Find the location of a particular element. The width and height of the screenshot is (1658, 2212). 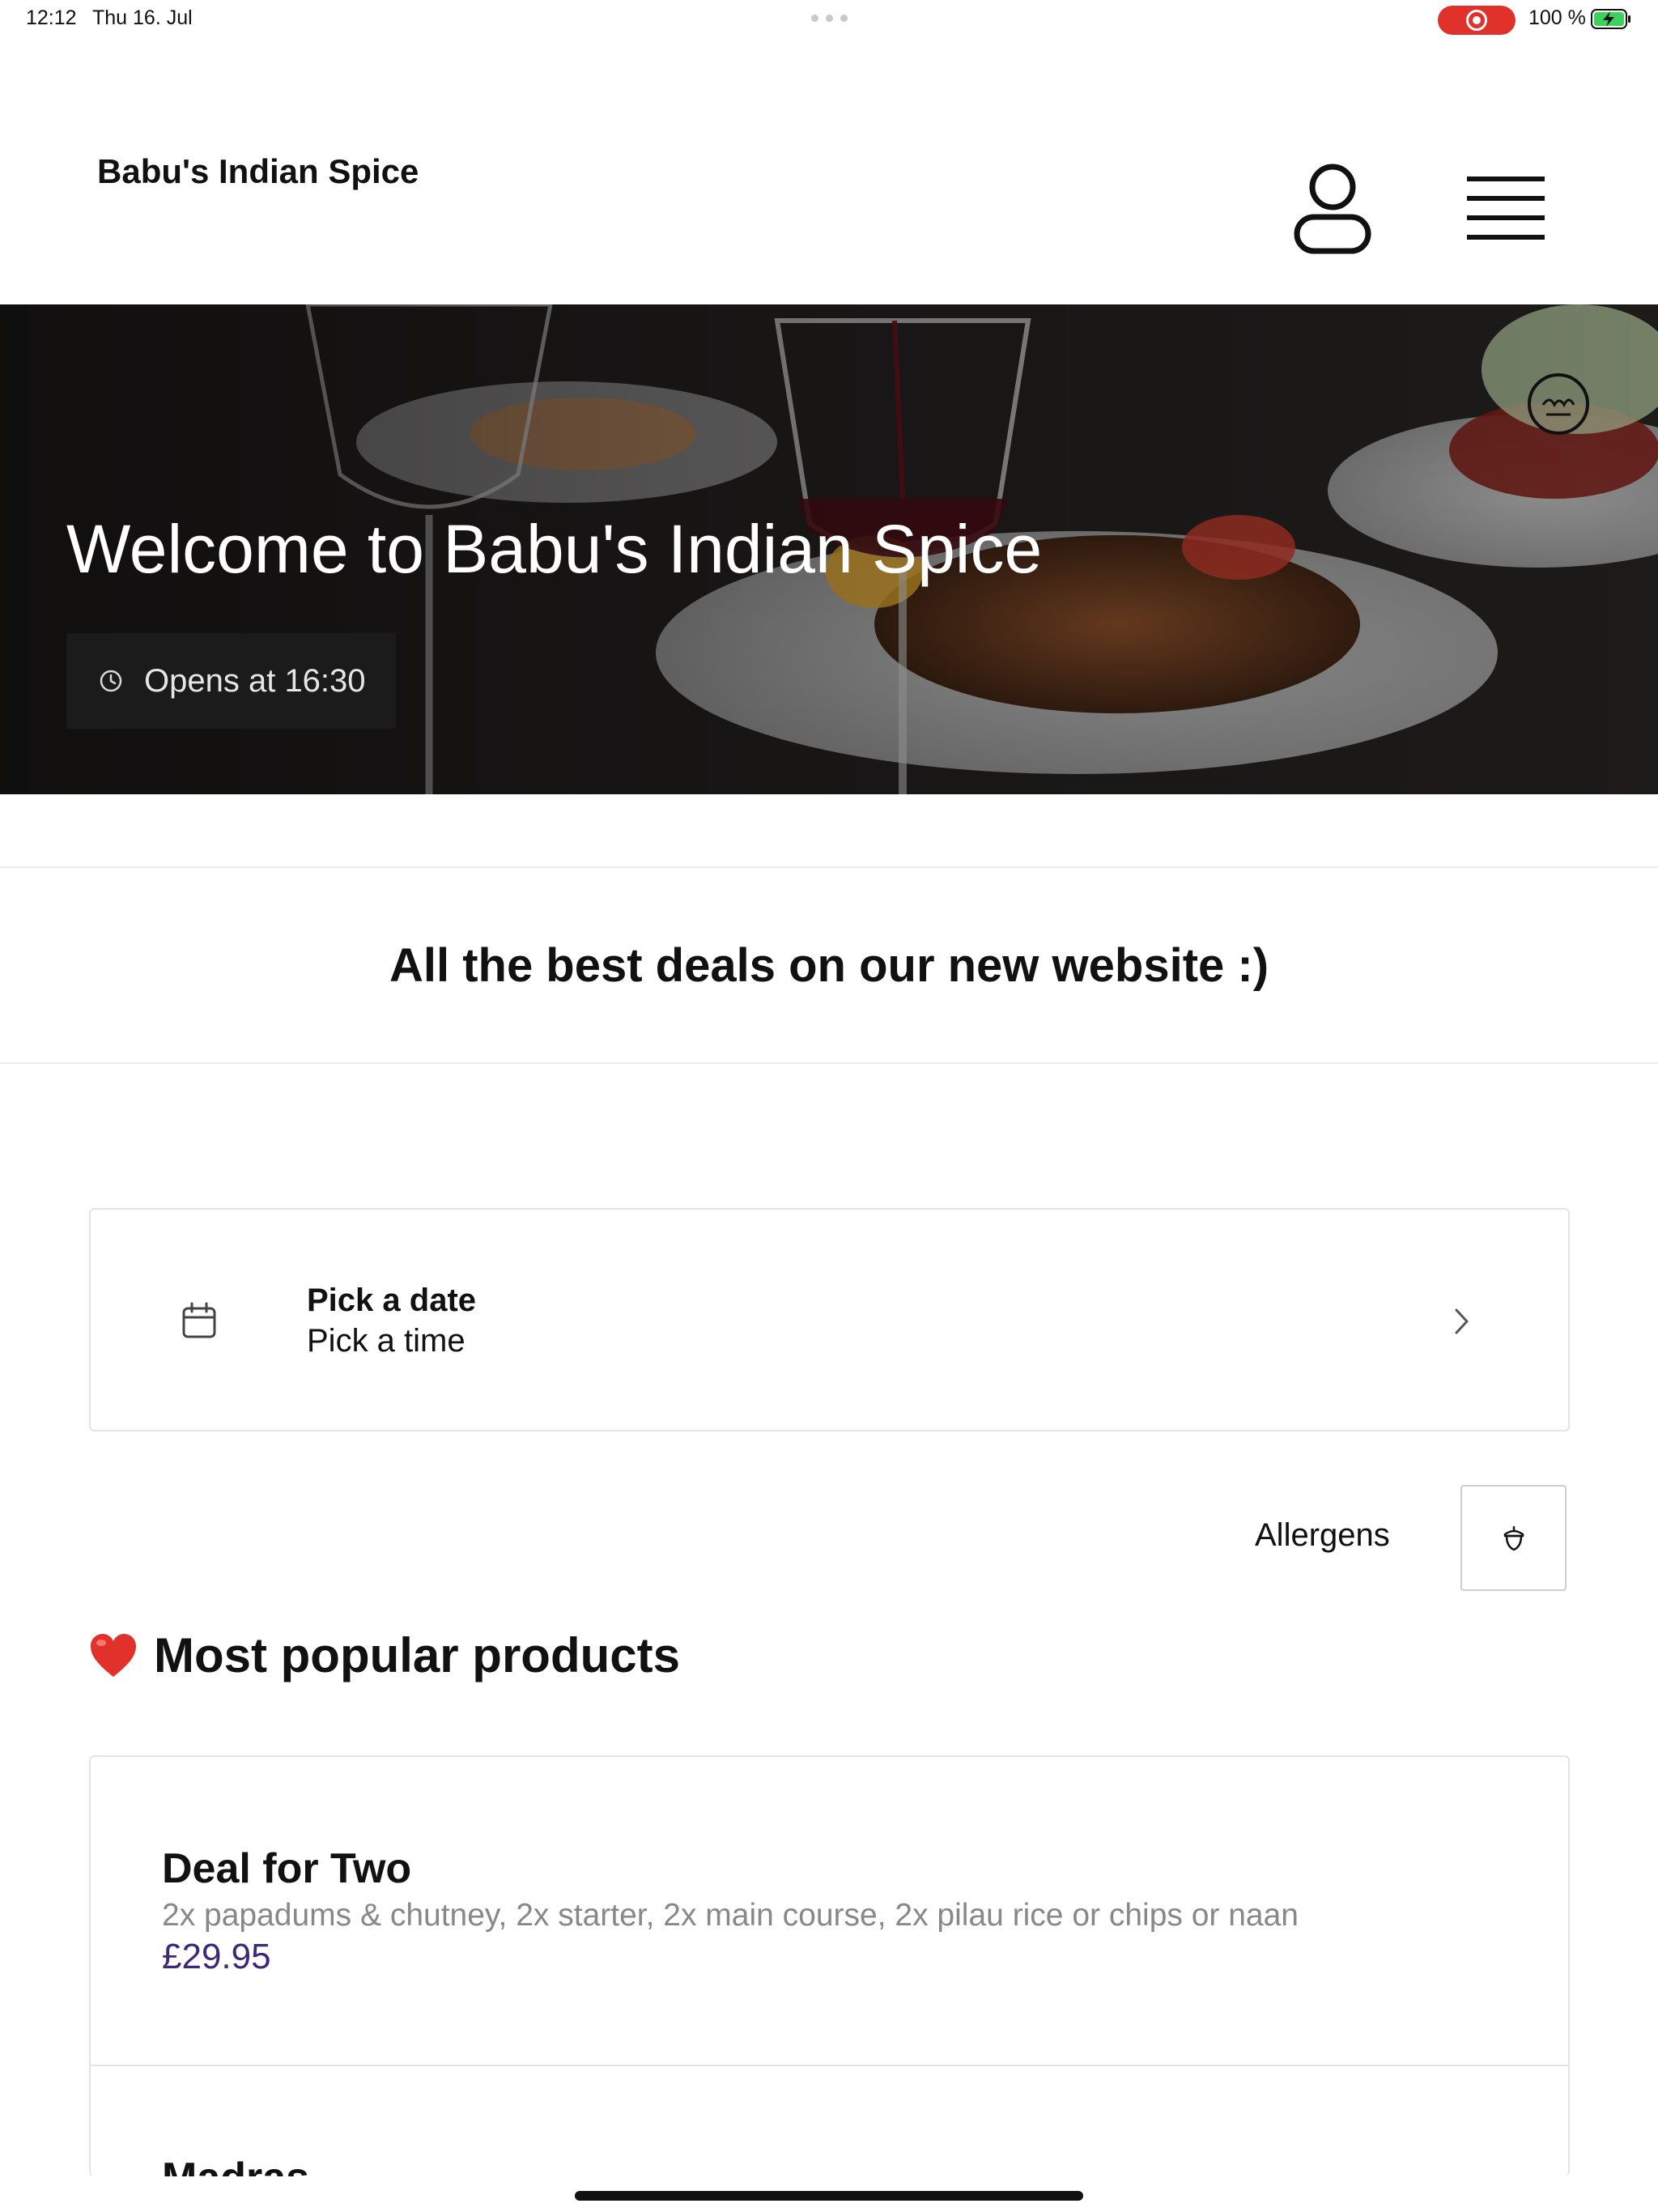

battery-percent: 100 % is located at coordinates (1557, 18).